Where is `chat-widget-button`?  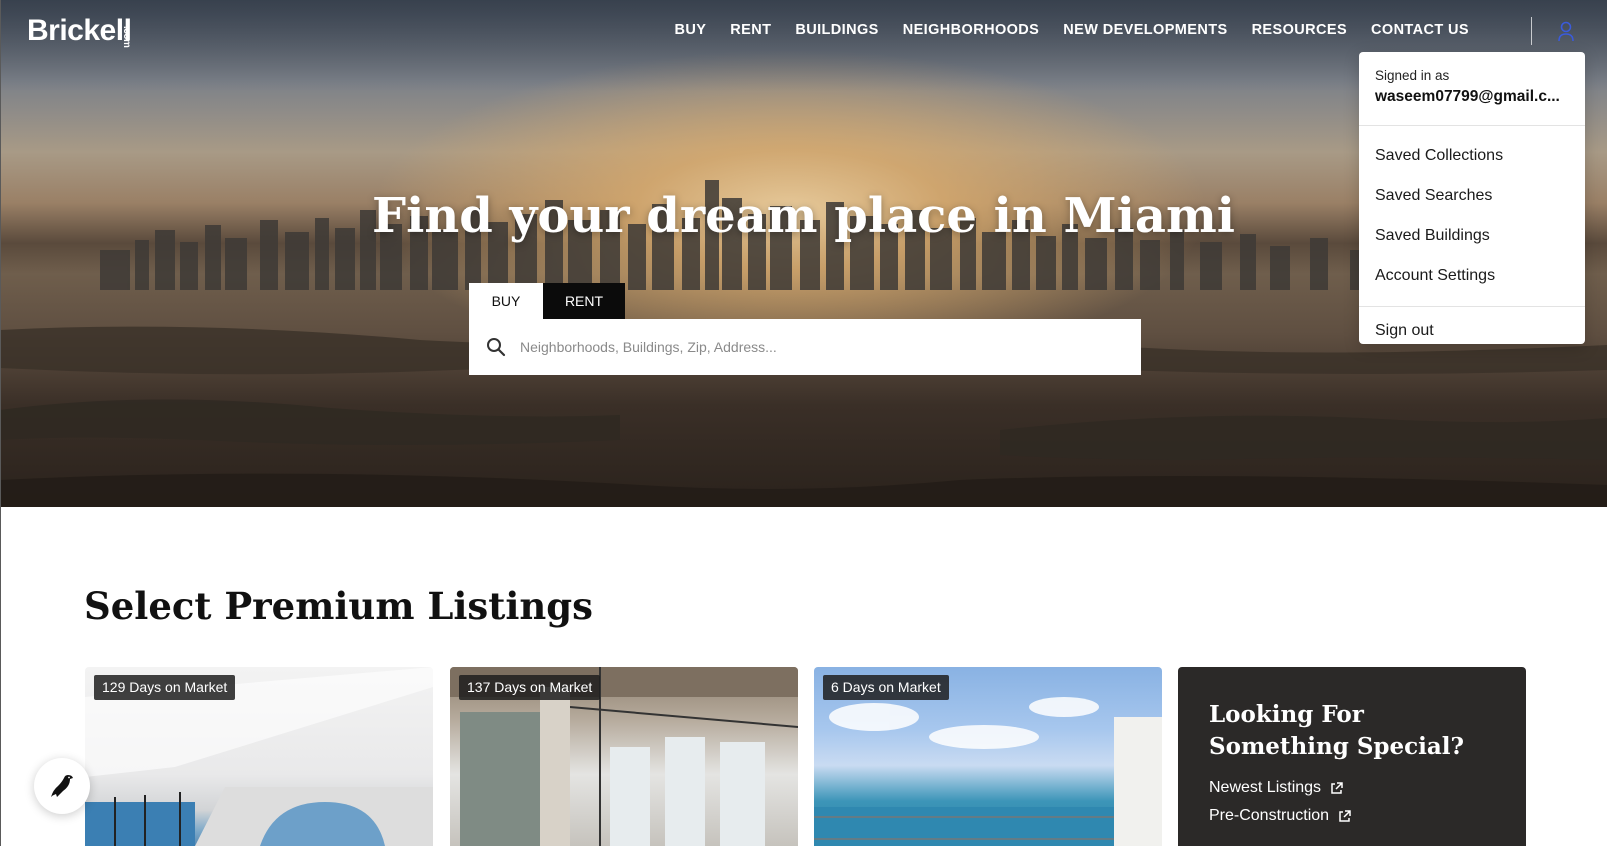
chat-widget-button is located at coordinates (62, 786).